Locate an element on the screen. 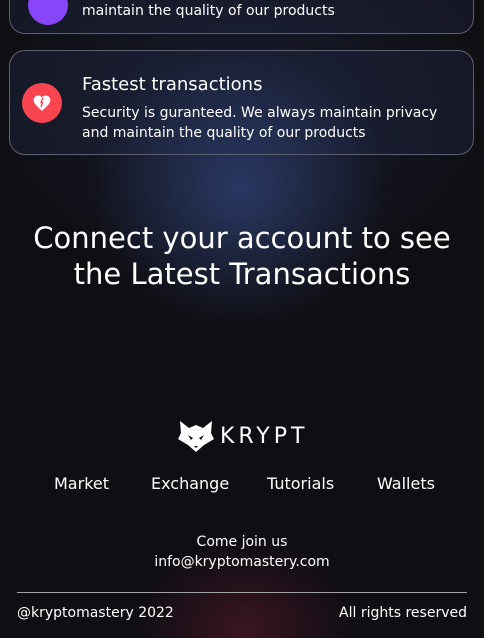 This screenshot has height=638, width=484. heart-glyph is located at coordinates (42, 103).